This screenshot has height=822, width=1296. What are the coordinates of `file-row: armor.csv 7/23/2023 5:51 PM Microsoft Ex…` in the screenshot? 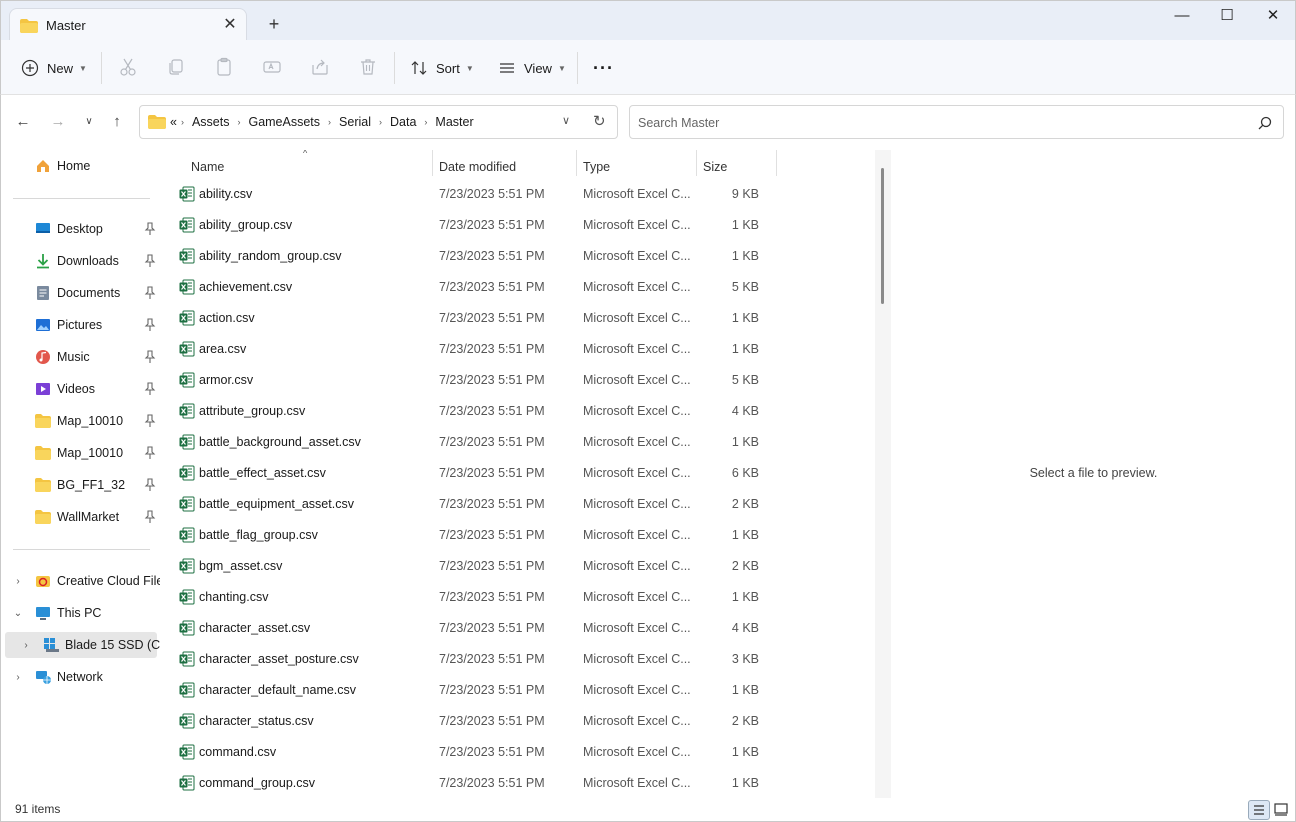 It's located at (470, 380).